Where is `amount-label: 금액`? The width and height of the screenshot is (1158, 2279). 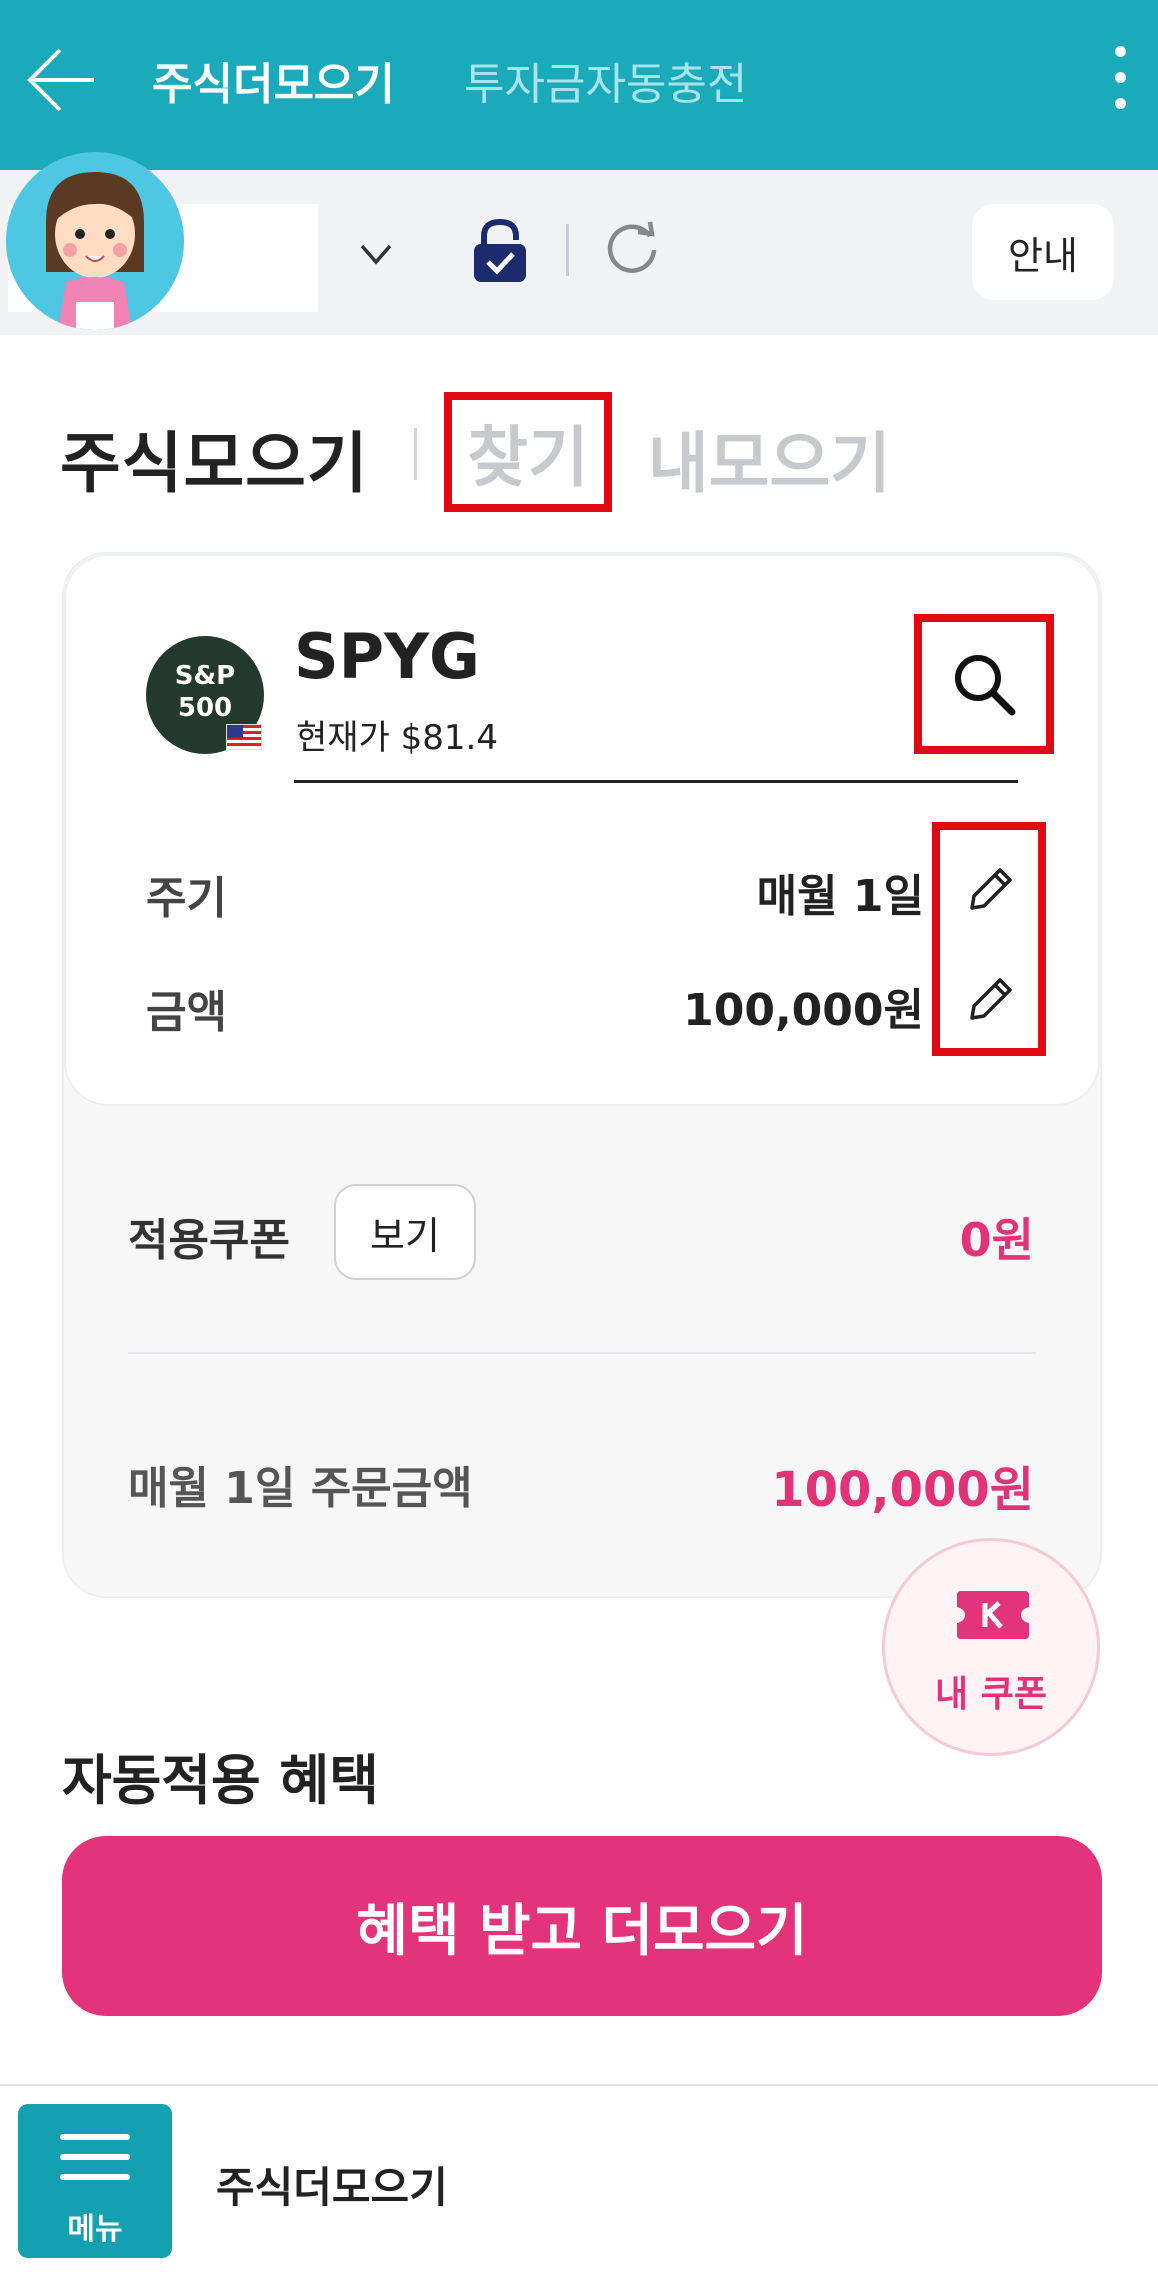 amount-label: 금액 is located at coordinates (186, 1012).